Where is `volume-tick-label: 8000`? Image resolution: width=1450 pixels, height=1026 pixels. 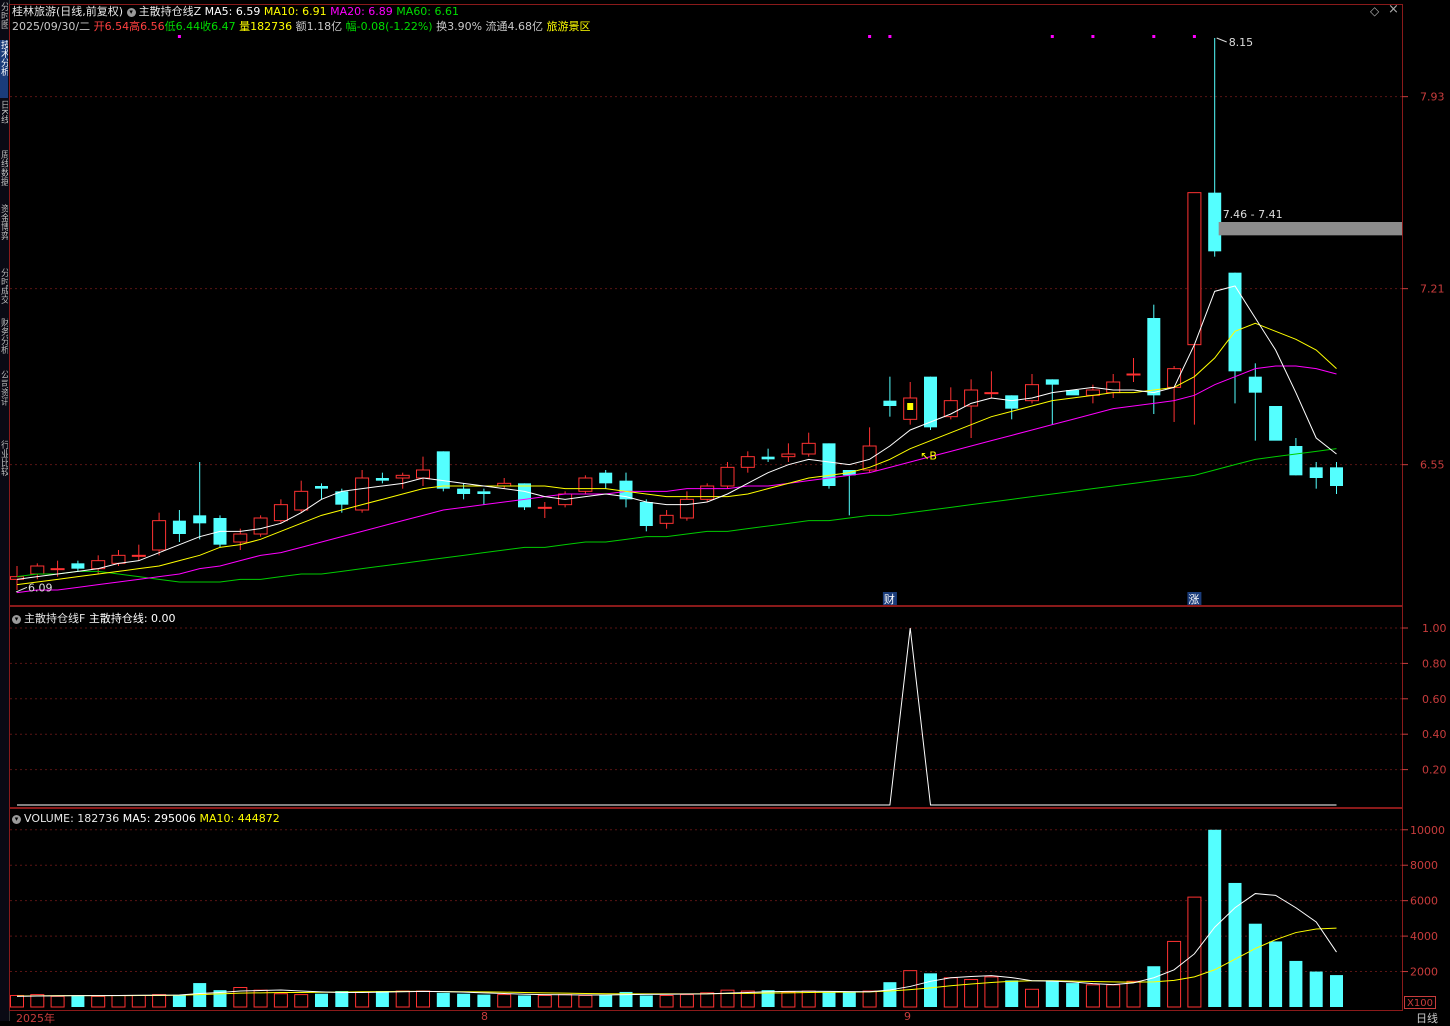
volume-tick-label: 8000 is located at coordinates (1424, 865).